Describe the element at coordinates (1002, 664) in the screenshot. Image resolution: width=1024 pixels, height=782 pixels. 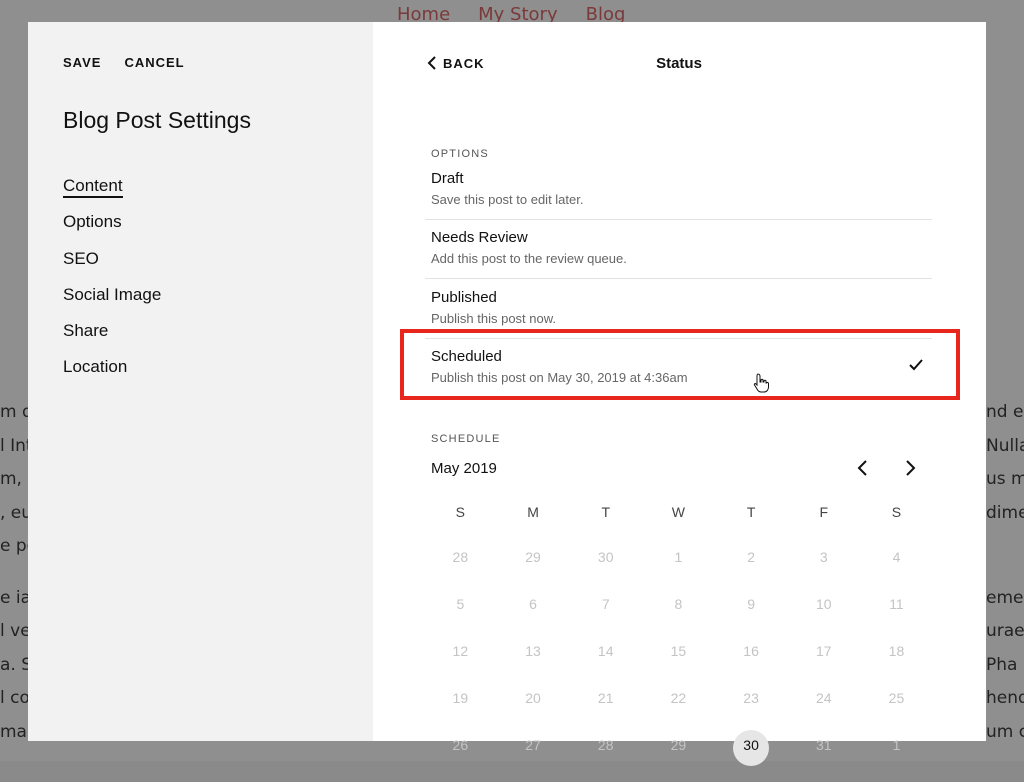
I see `bg-text-line: Pha` at that location.